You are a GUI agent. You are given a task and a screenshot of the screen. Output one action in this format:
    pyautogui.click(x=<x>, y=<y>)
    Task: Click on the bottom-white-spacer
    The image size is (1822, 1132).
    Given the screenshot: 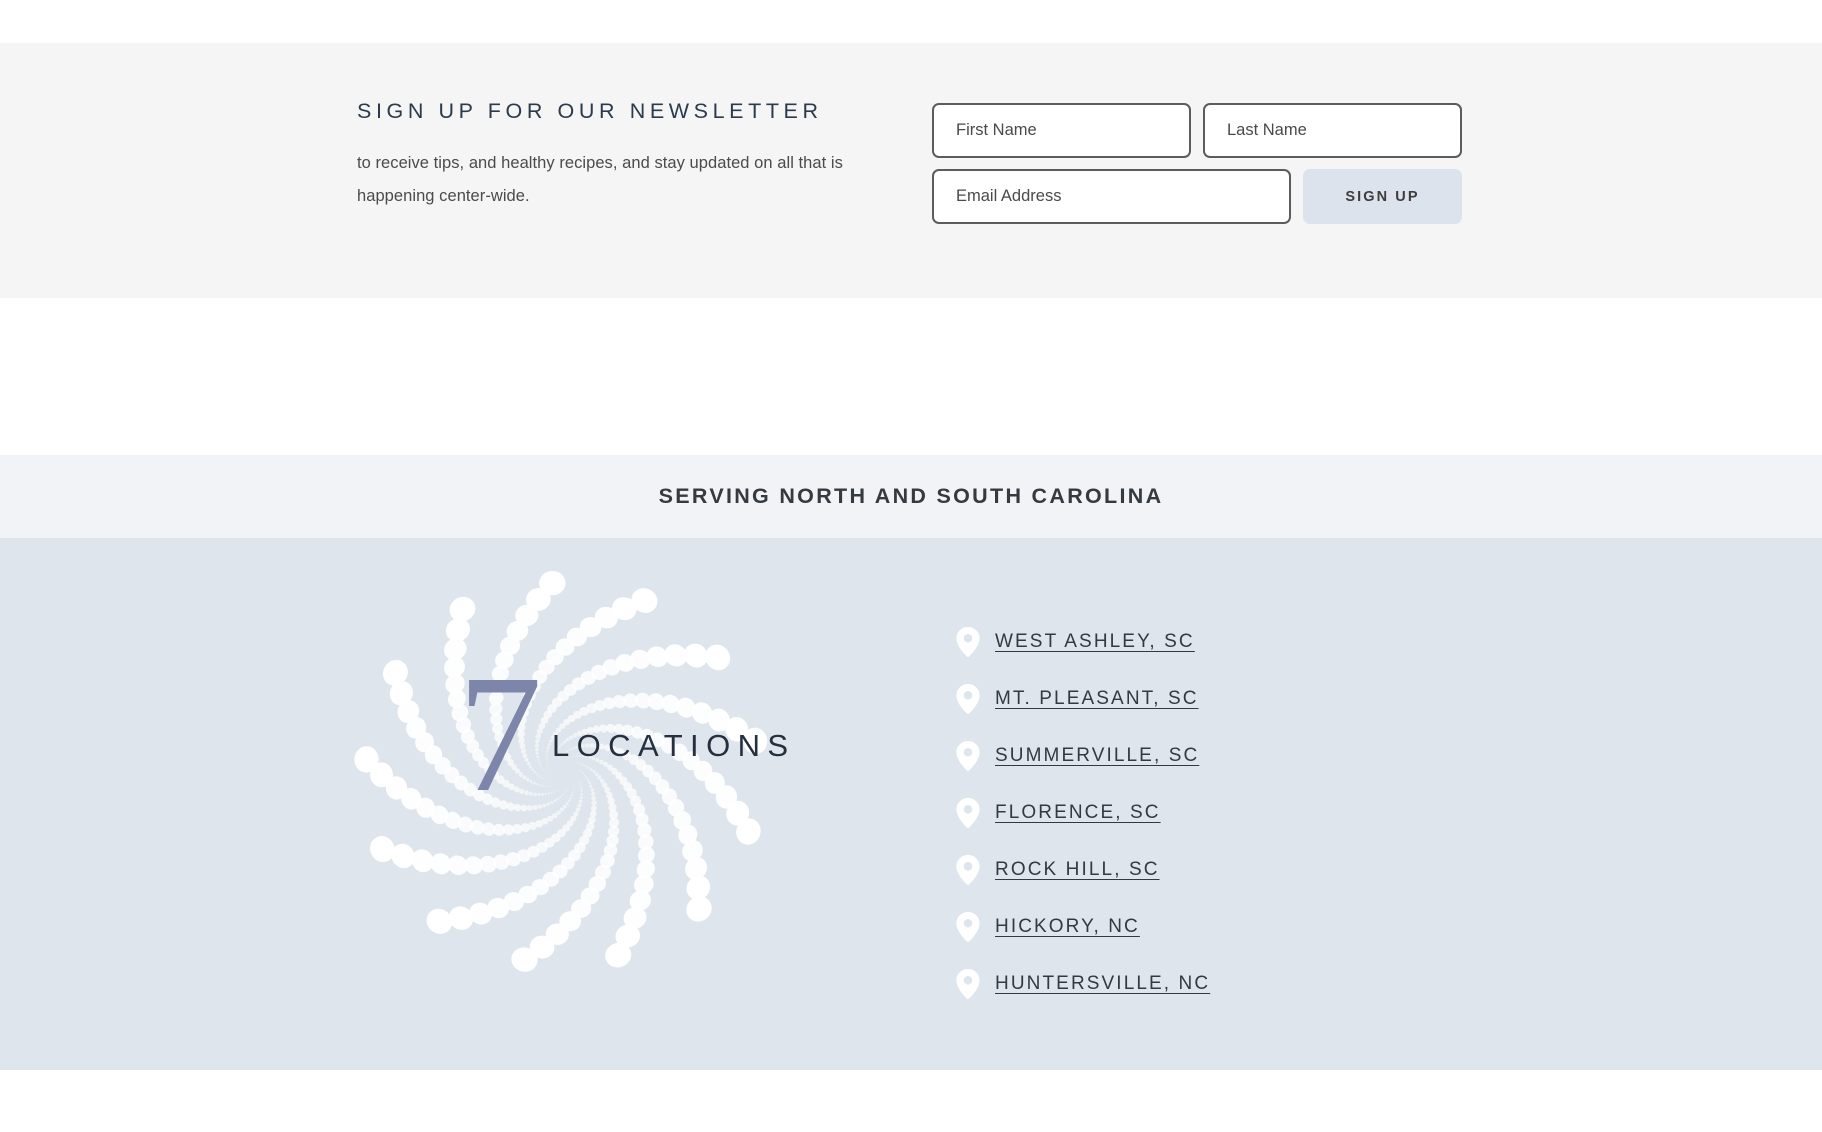 What is the action you would take?
    pyautogui.click(x=911, y=1101)
    